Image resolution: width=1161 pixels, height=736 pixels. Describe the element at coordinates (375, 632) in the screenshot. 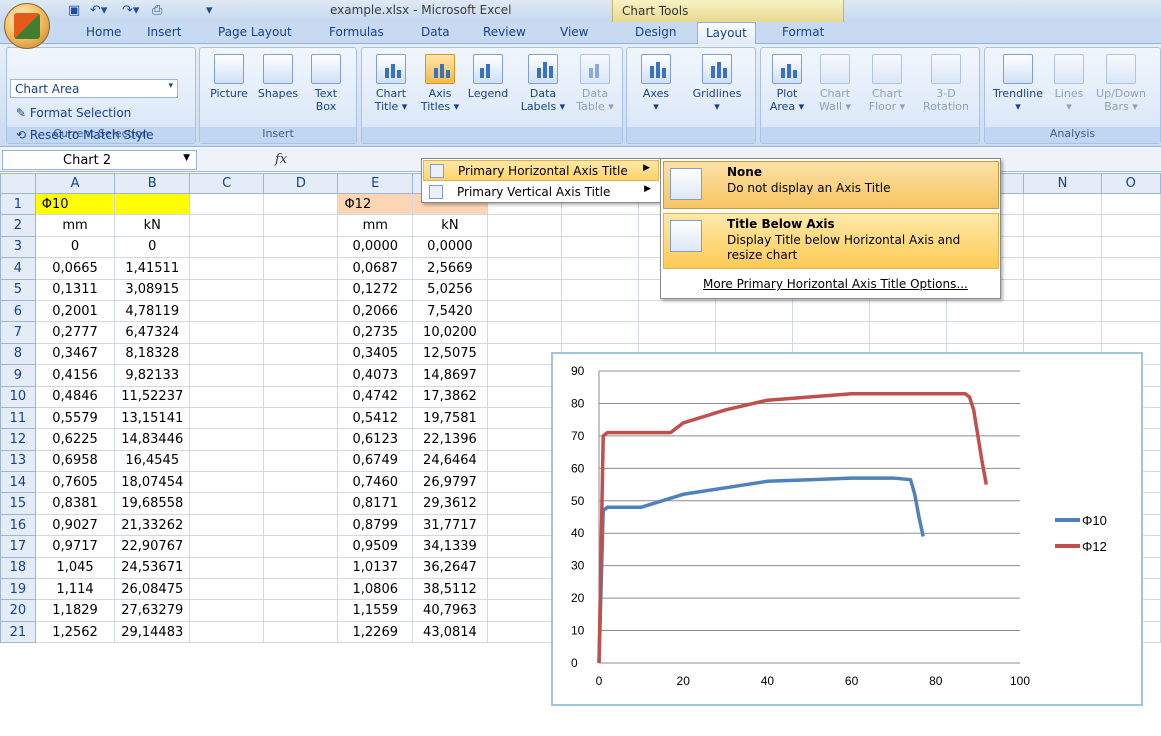

I see `cell: 1,2269` at that location.